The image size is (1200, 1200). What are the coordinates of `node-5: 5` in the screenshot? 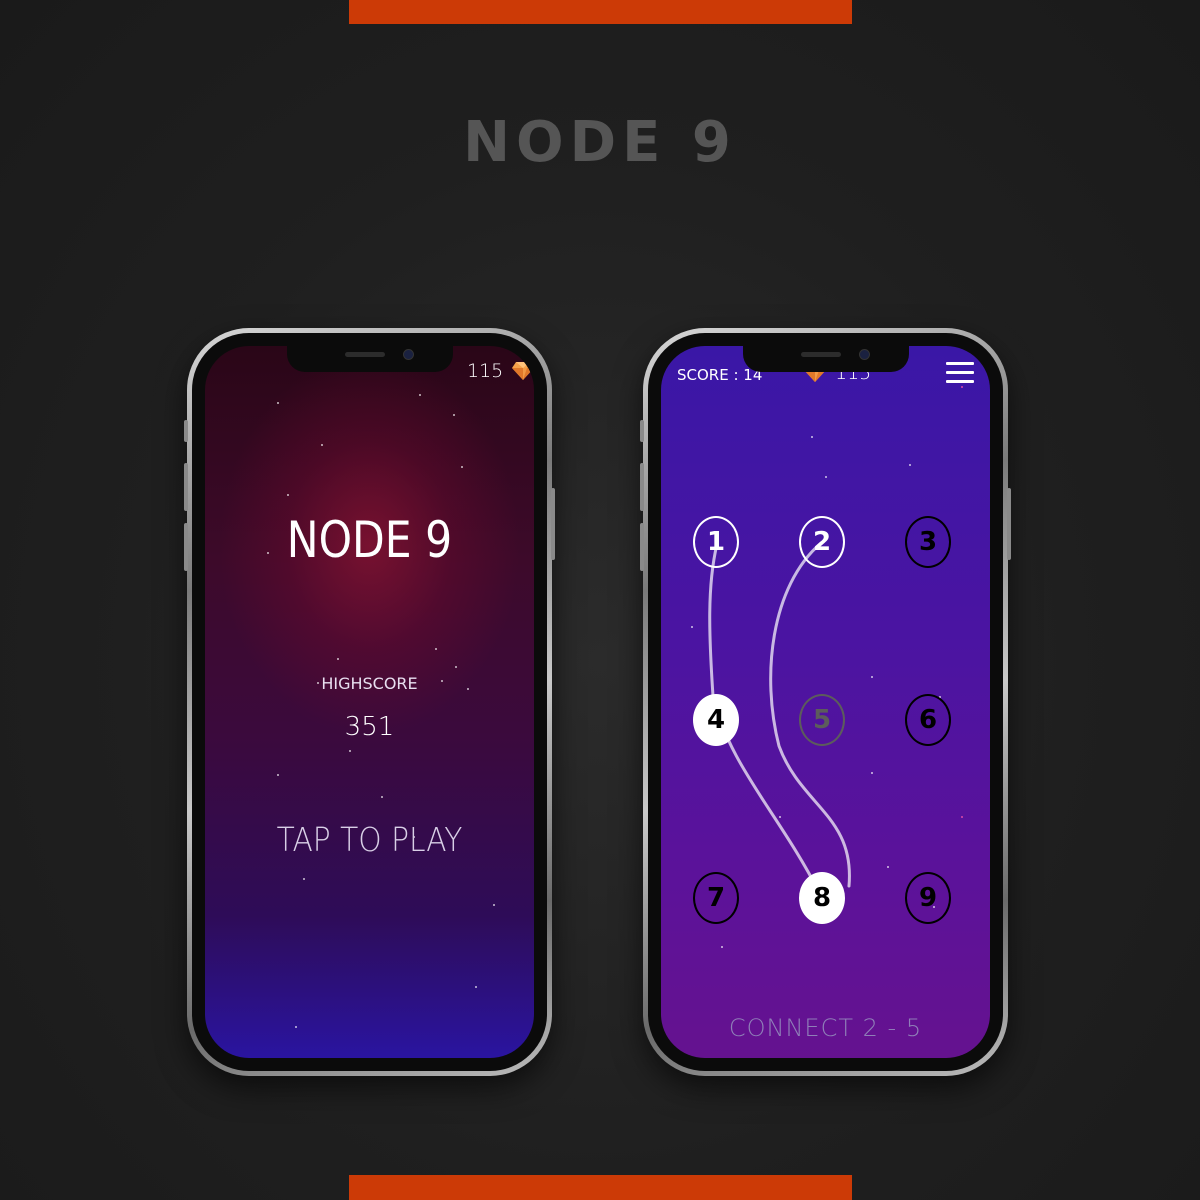 It's located at (822, 720).